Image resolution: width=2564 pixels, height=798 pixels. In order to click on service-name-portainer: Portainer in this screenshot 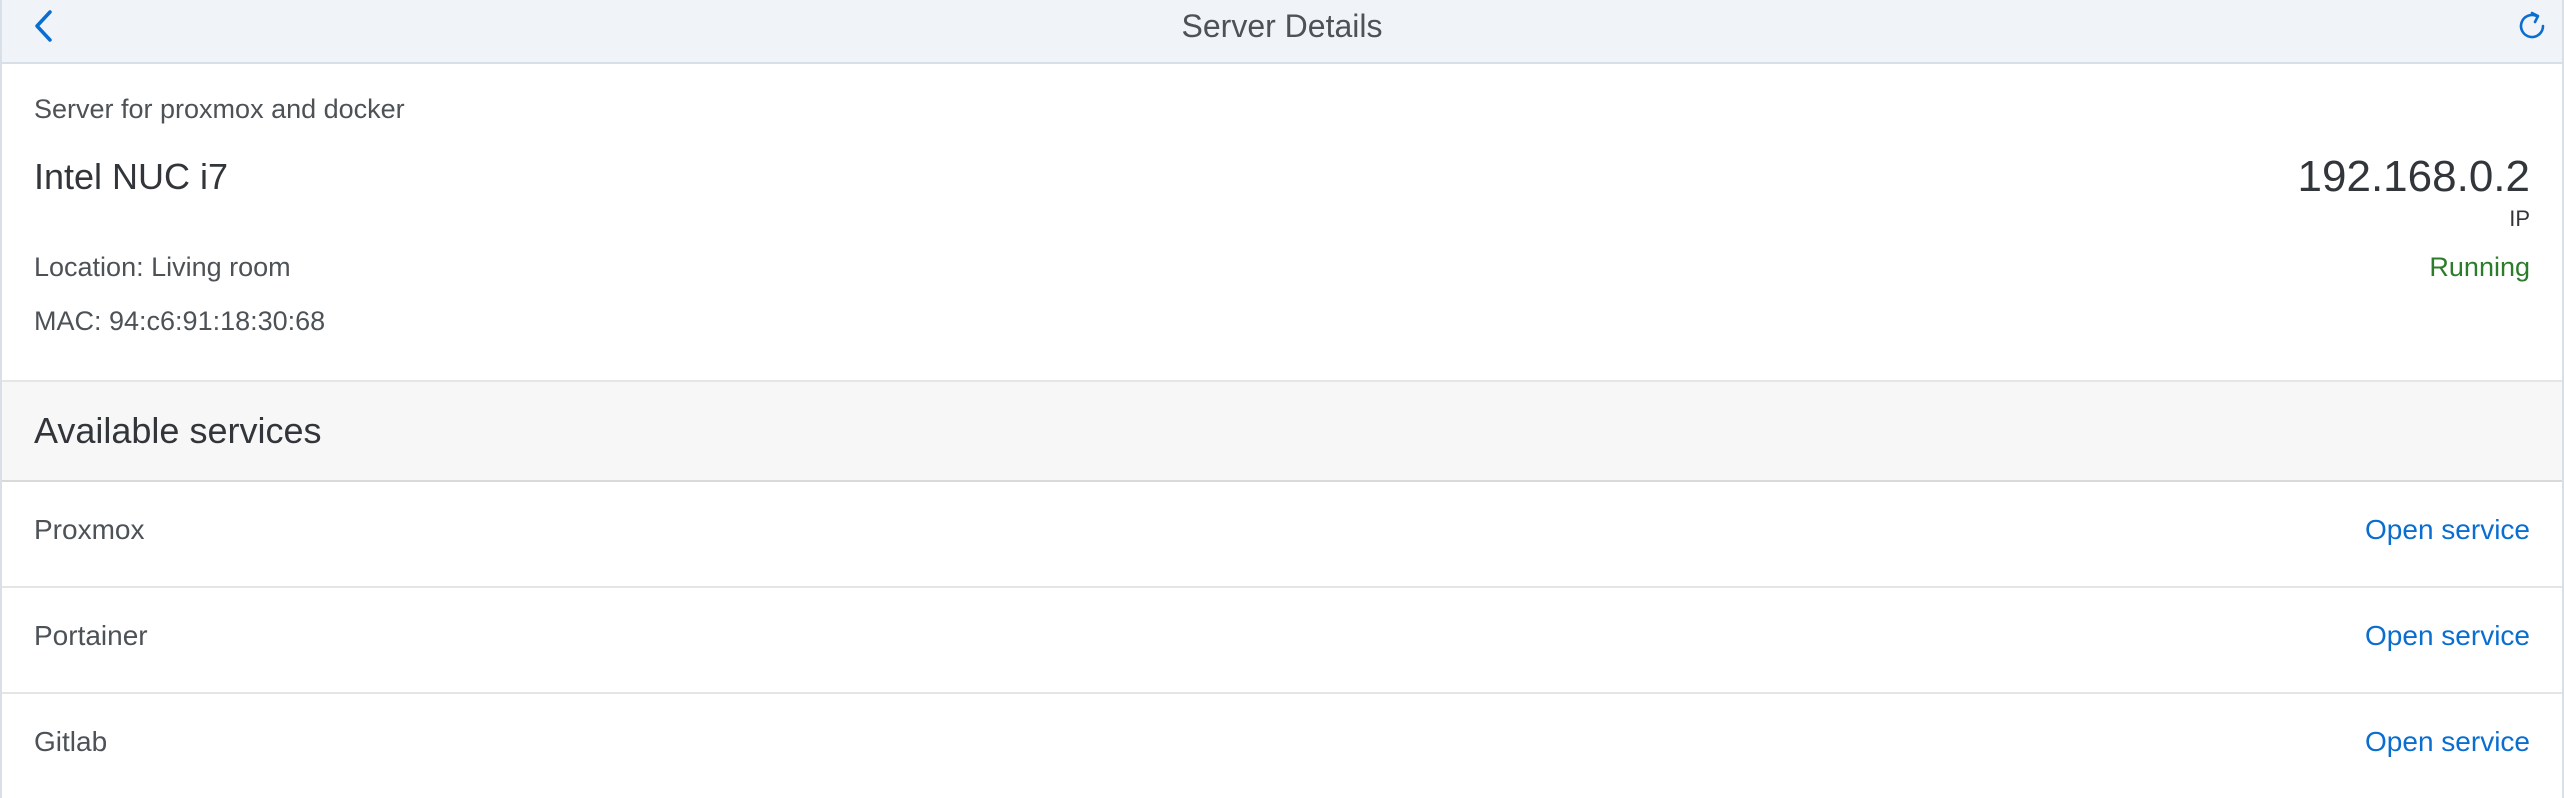, I will do `click(91, 635)`.